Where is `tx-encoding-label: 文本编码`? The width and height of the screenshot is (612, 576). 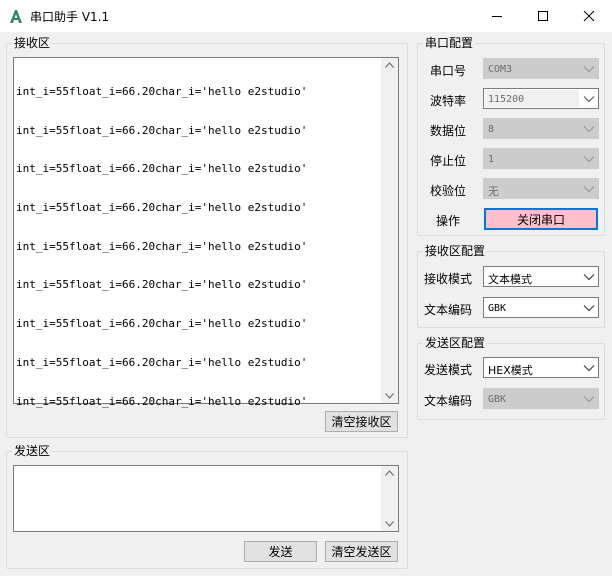 tx-encoding-label: 文本编码 is located at coordinates (448, 401).